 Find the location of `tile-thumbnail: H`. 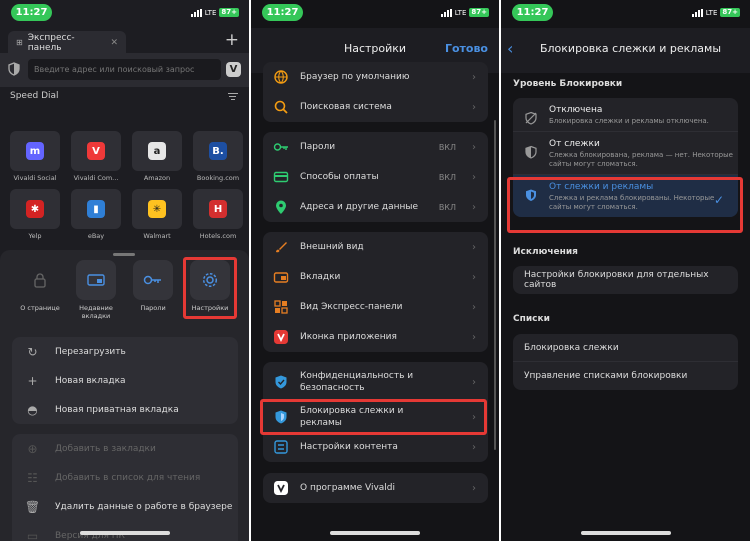

tile-thumbnail: H is located at coordinates (218, 209).